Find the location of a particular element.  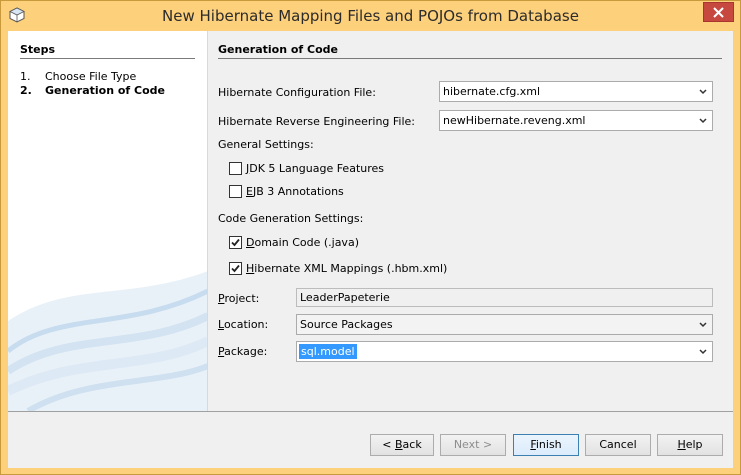

finish-button: Finish is located at coordinates (546, 445).